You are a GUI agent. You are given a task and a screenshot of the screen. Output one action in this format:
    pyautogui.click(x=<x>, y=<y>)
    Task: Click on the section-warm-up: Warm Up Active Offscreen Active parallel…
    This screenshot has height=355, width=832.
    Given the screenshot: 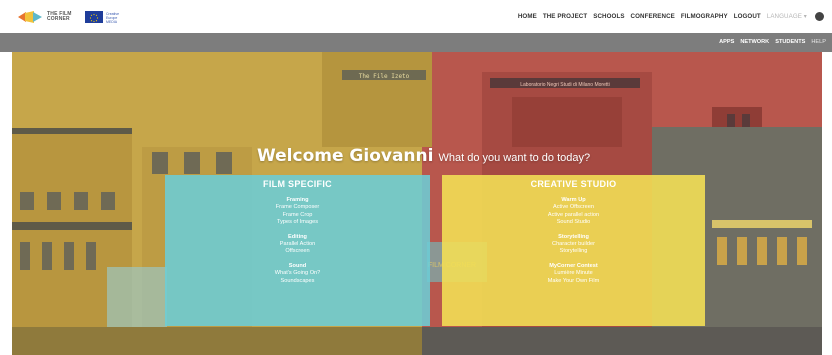 What is the action you would take?
    pyautogui.click(x=573, y=211)
    